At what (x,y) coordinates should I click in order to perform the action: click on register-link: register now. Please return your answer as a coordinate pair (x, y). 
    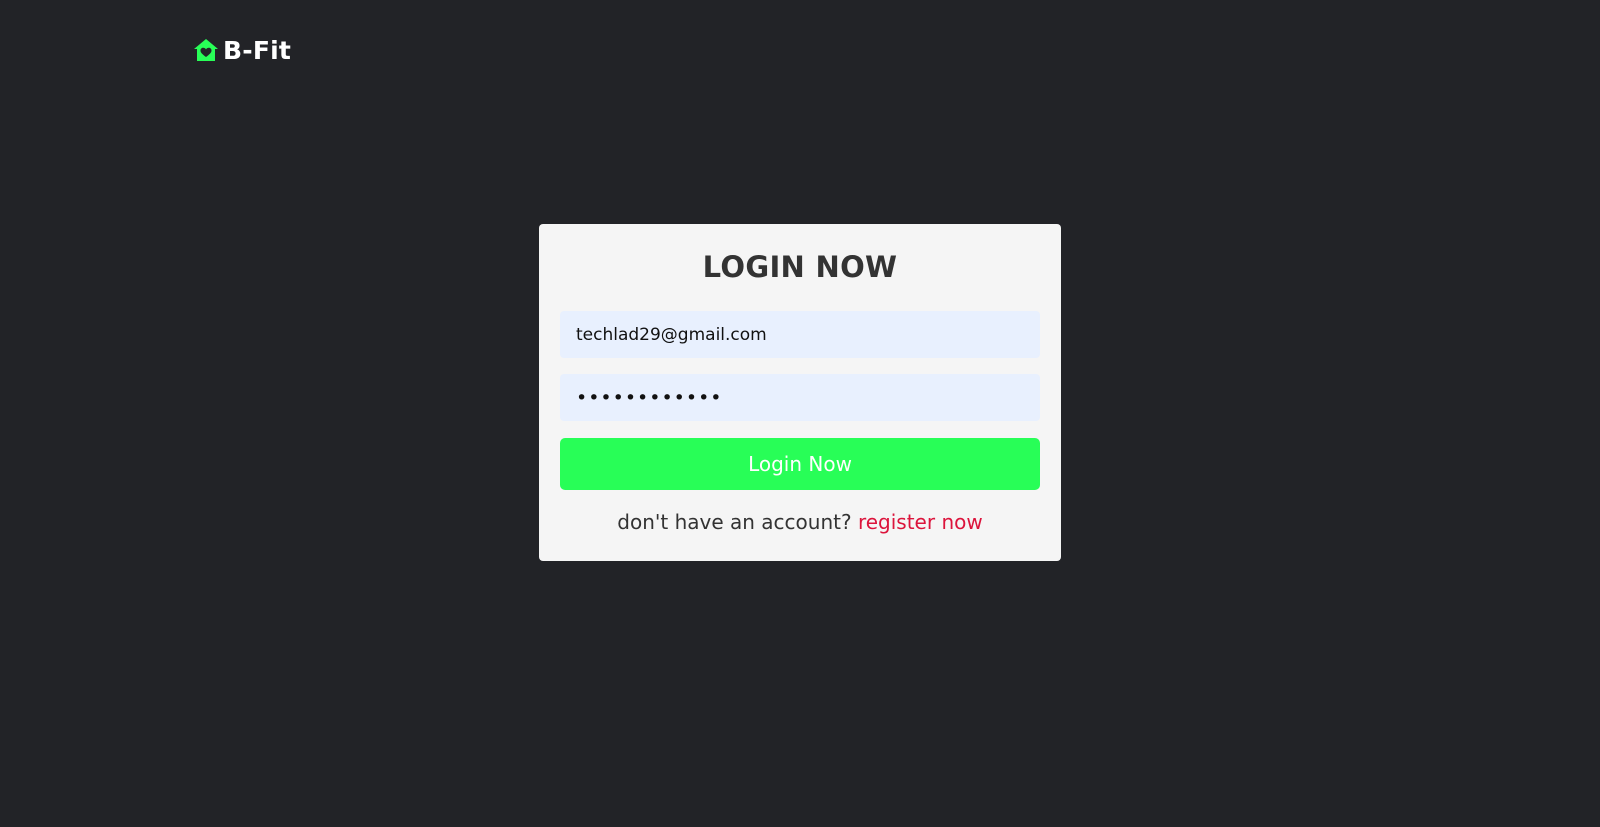
    Looking at the image, I should click on (920, 522).